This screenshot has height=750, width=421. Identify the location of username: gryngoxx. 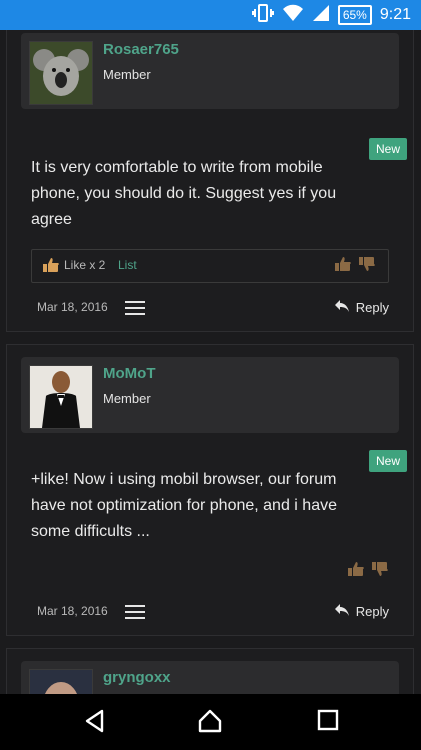
(137, 677).